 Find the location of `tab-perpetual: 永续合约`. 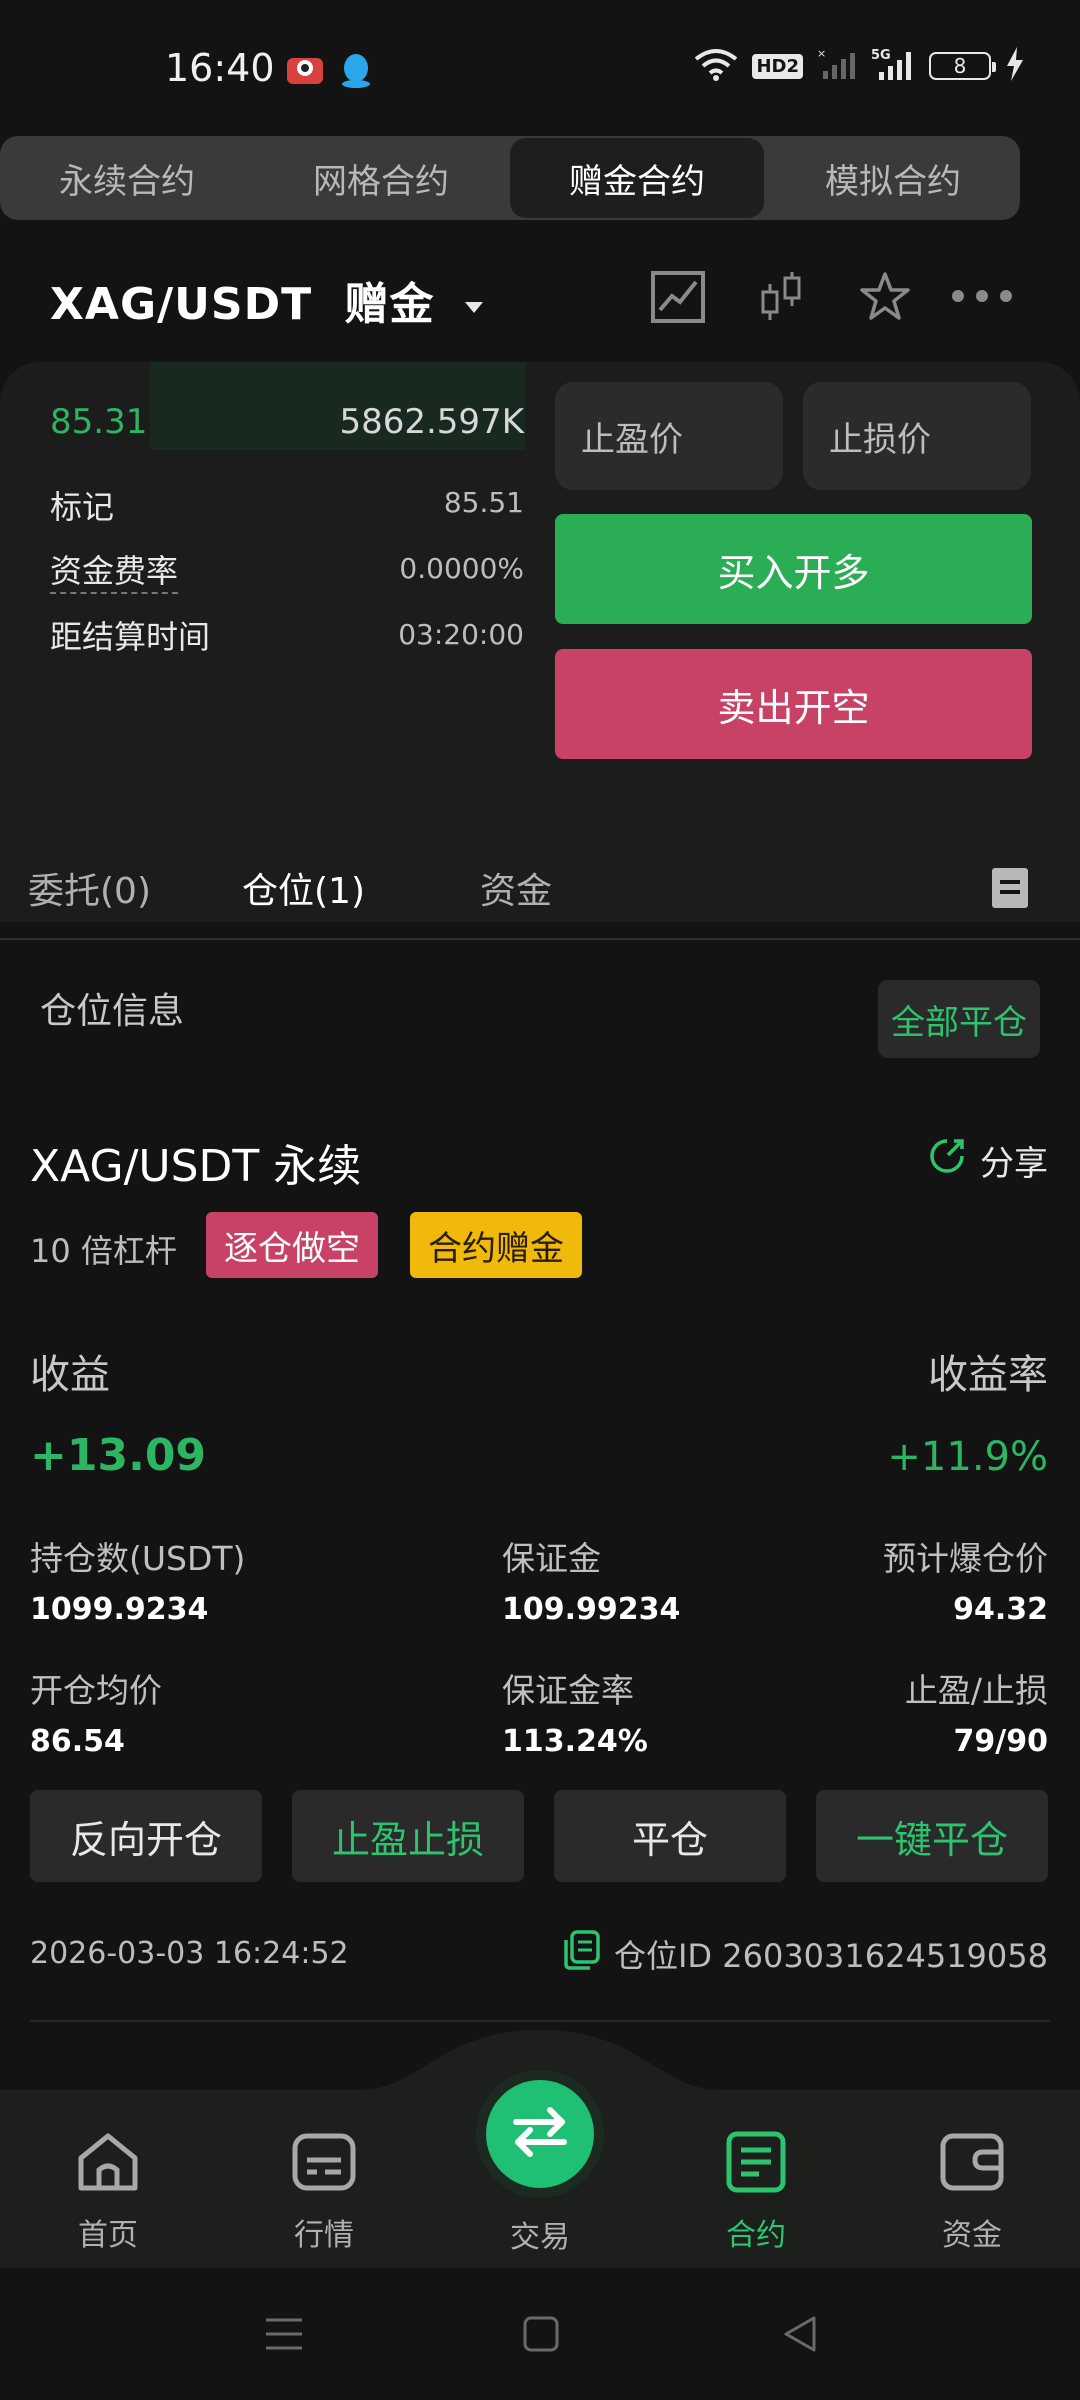

tab-perpetual: 永续合约 is located at coordinates (127, 178).